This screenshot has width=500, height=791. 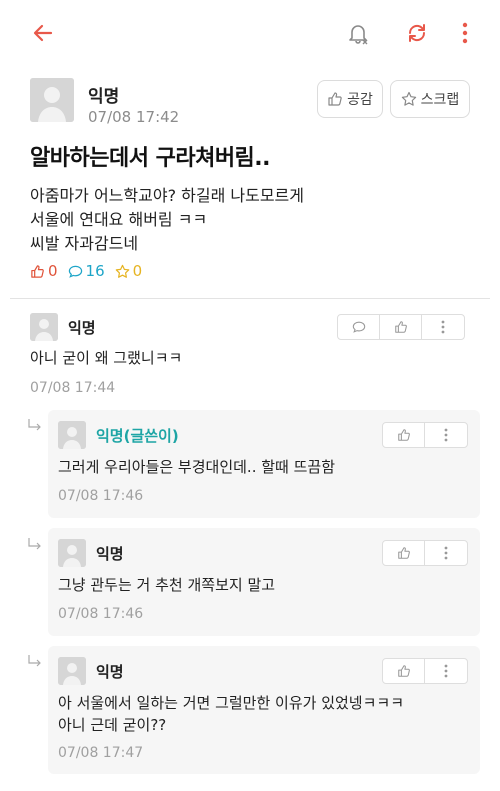 What do you see at coordinates (134, 117) in the screenshot?
I see `post-date: 07/08 17:42` at bounding box center [134, 117].